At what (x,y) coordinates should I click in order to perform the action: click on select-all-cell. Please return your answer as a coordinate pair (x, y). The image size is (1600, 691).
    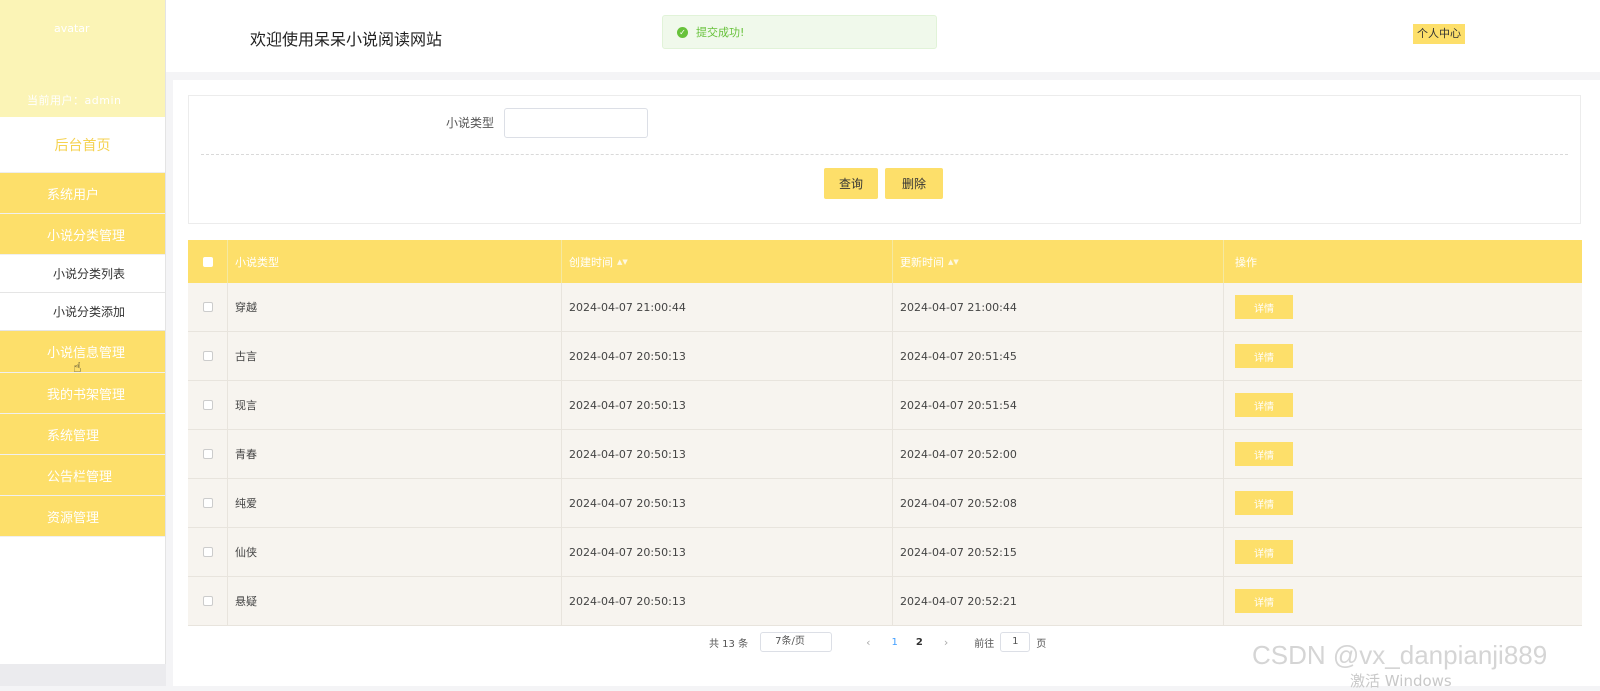
    Looking at the image, I should click on (208, 261).